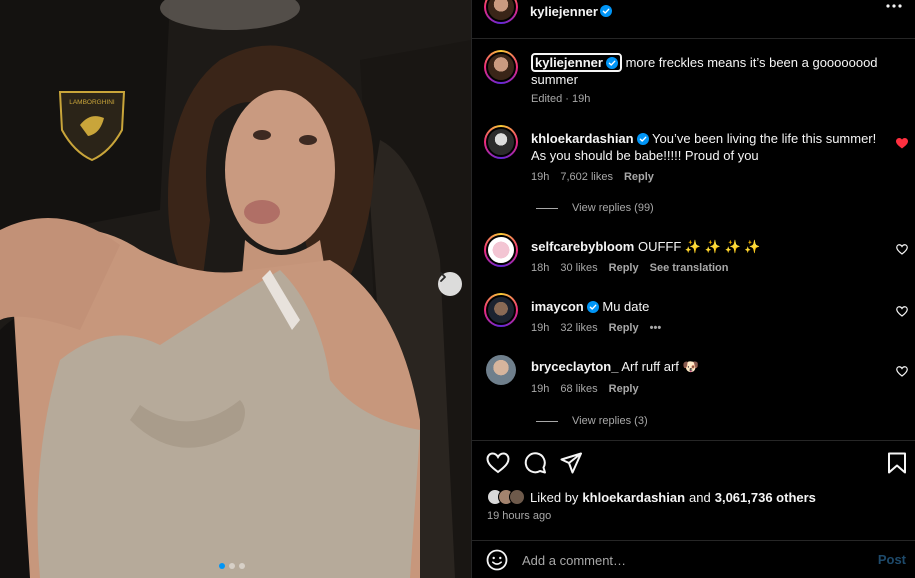 The image size is (915, 578). What do you see at coordinates (564, 11) in the screenshot?
I see `author-username: kyliejenner` at bounding box center [564, 11].